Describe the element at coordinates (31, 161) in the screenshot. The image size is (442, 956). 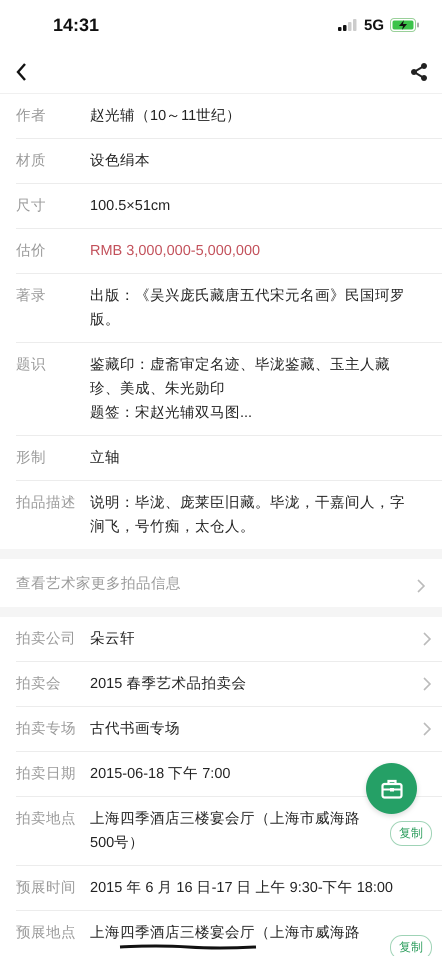
I see `field-label: 材质` at that location.